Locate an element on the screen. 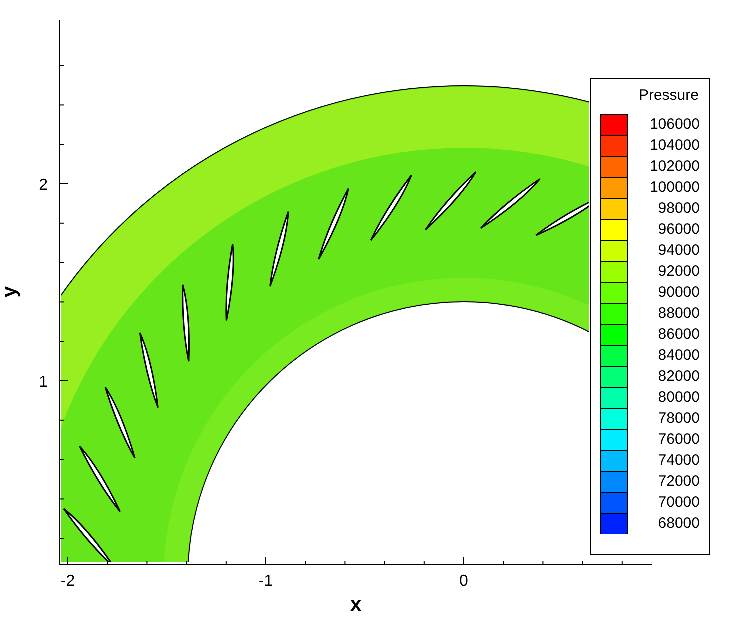 The image size is (731, 628). legend-value: 92000 is located at coordinates (679, 271).